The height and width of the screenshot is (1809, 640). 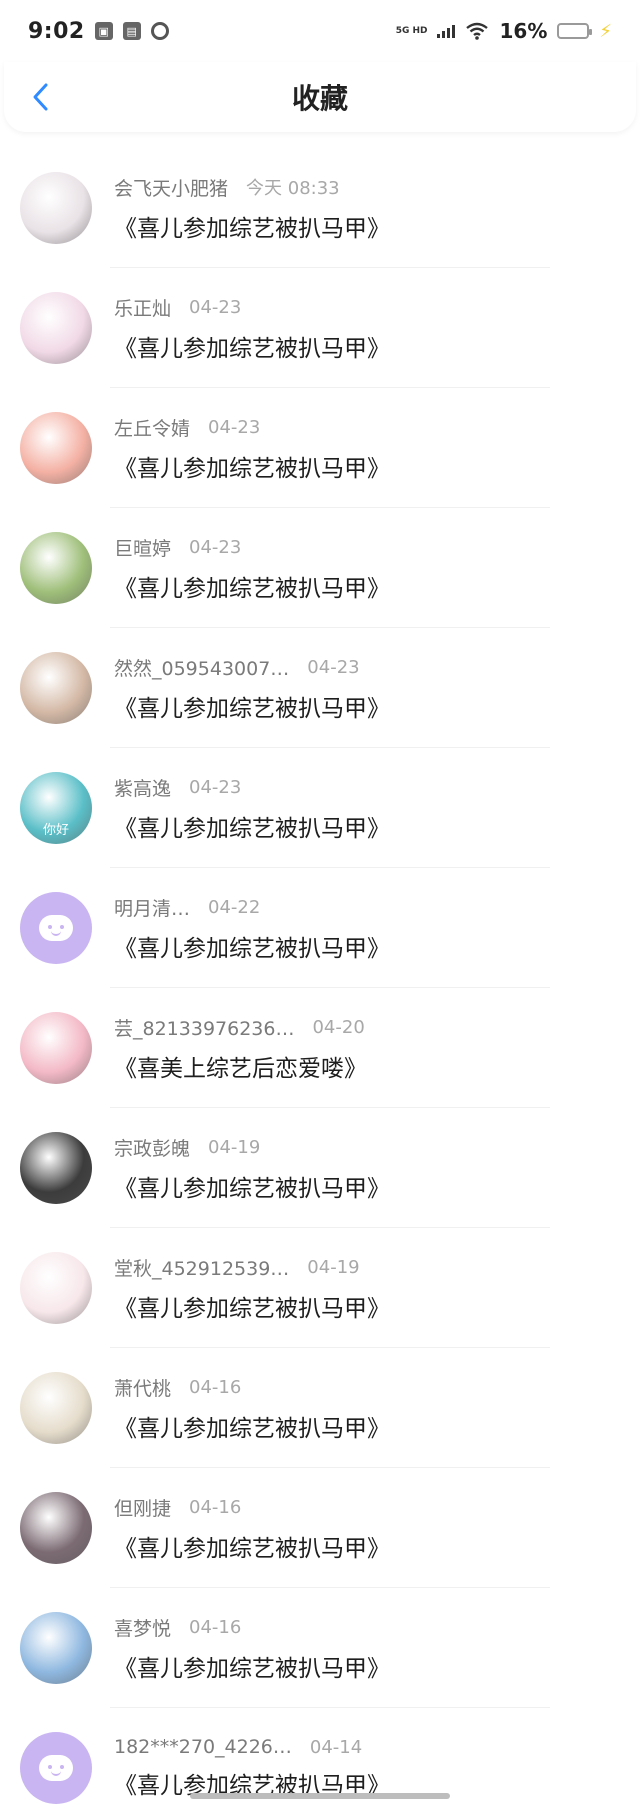 I want to click on home-indicator, so click(x=320, y=1796).